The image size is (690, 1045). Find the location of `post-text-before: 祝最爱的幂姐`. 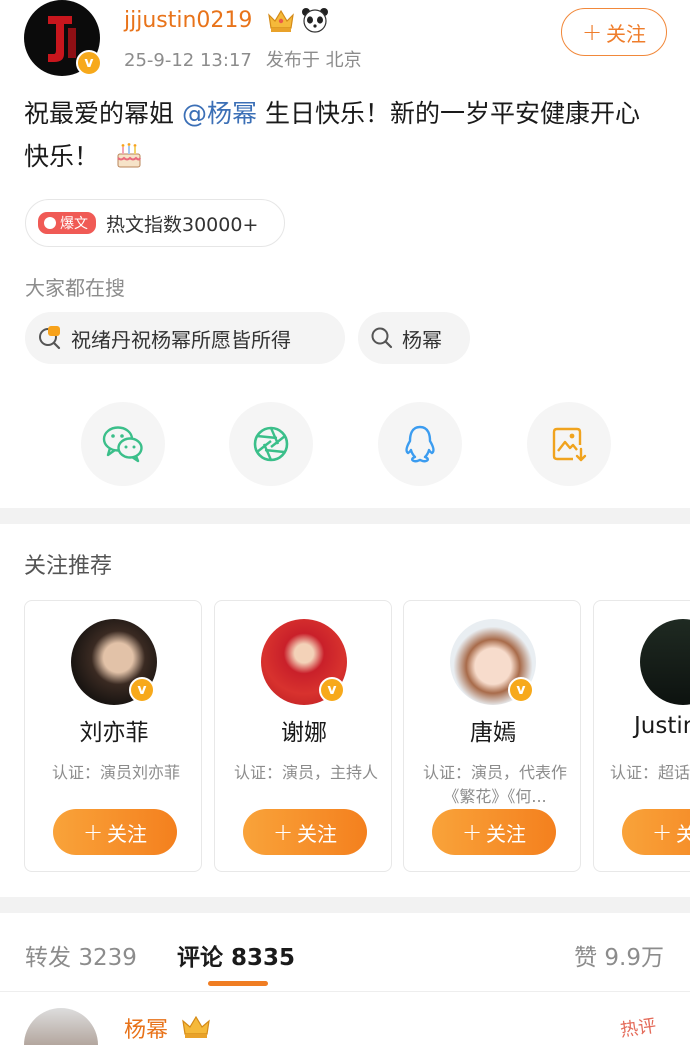

post-text-before: 祝最爱的幂姐 is located at coordinates (99, 113).